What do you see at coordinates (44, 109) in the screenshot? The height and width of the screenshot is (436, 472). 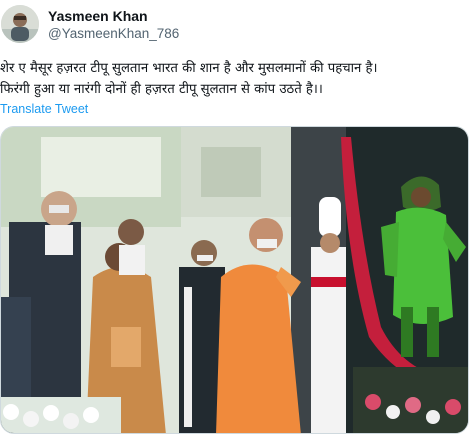 I see `translate-tweet-link: Translate Tweet` at bounding box center [44, 109].